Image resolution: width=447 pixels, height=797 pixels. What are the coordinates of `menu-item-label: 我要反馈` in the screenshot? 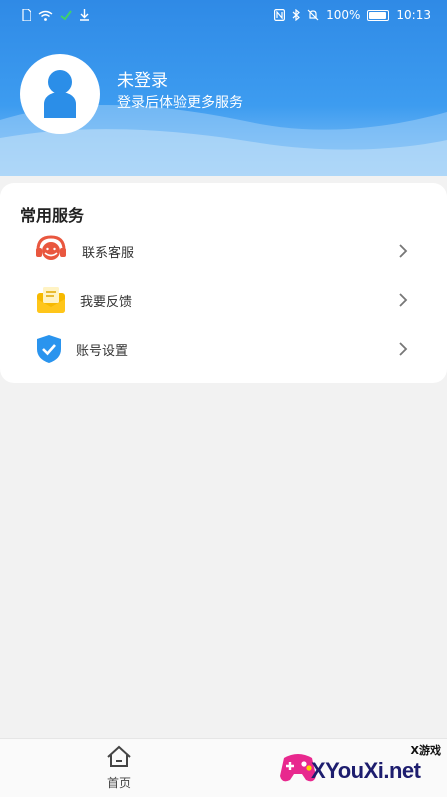 It's located at (106, 302).